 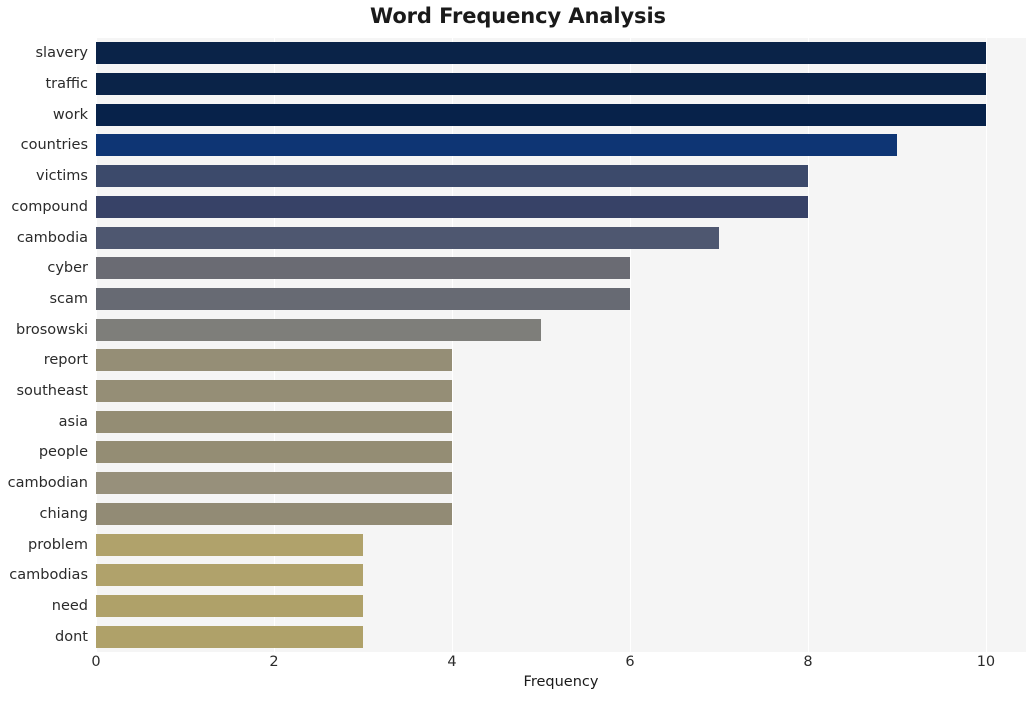 I want to click on bar-asia, so click(x=274, y=421).